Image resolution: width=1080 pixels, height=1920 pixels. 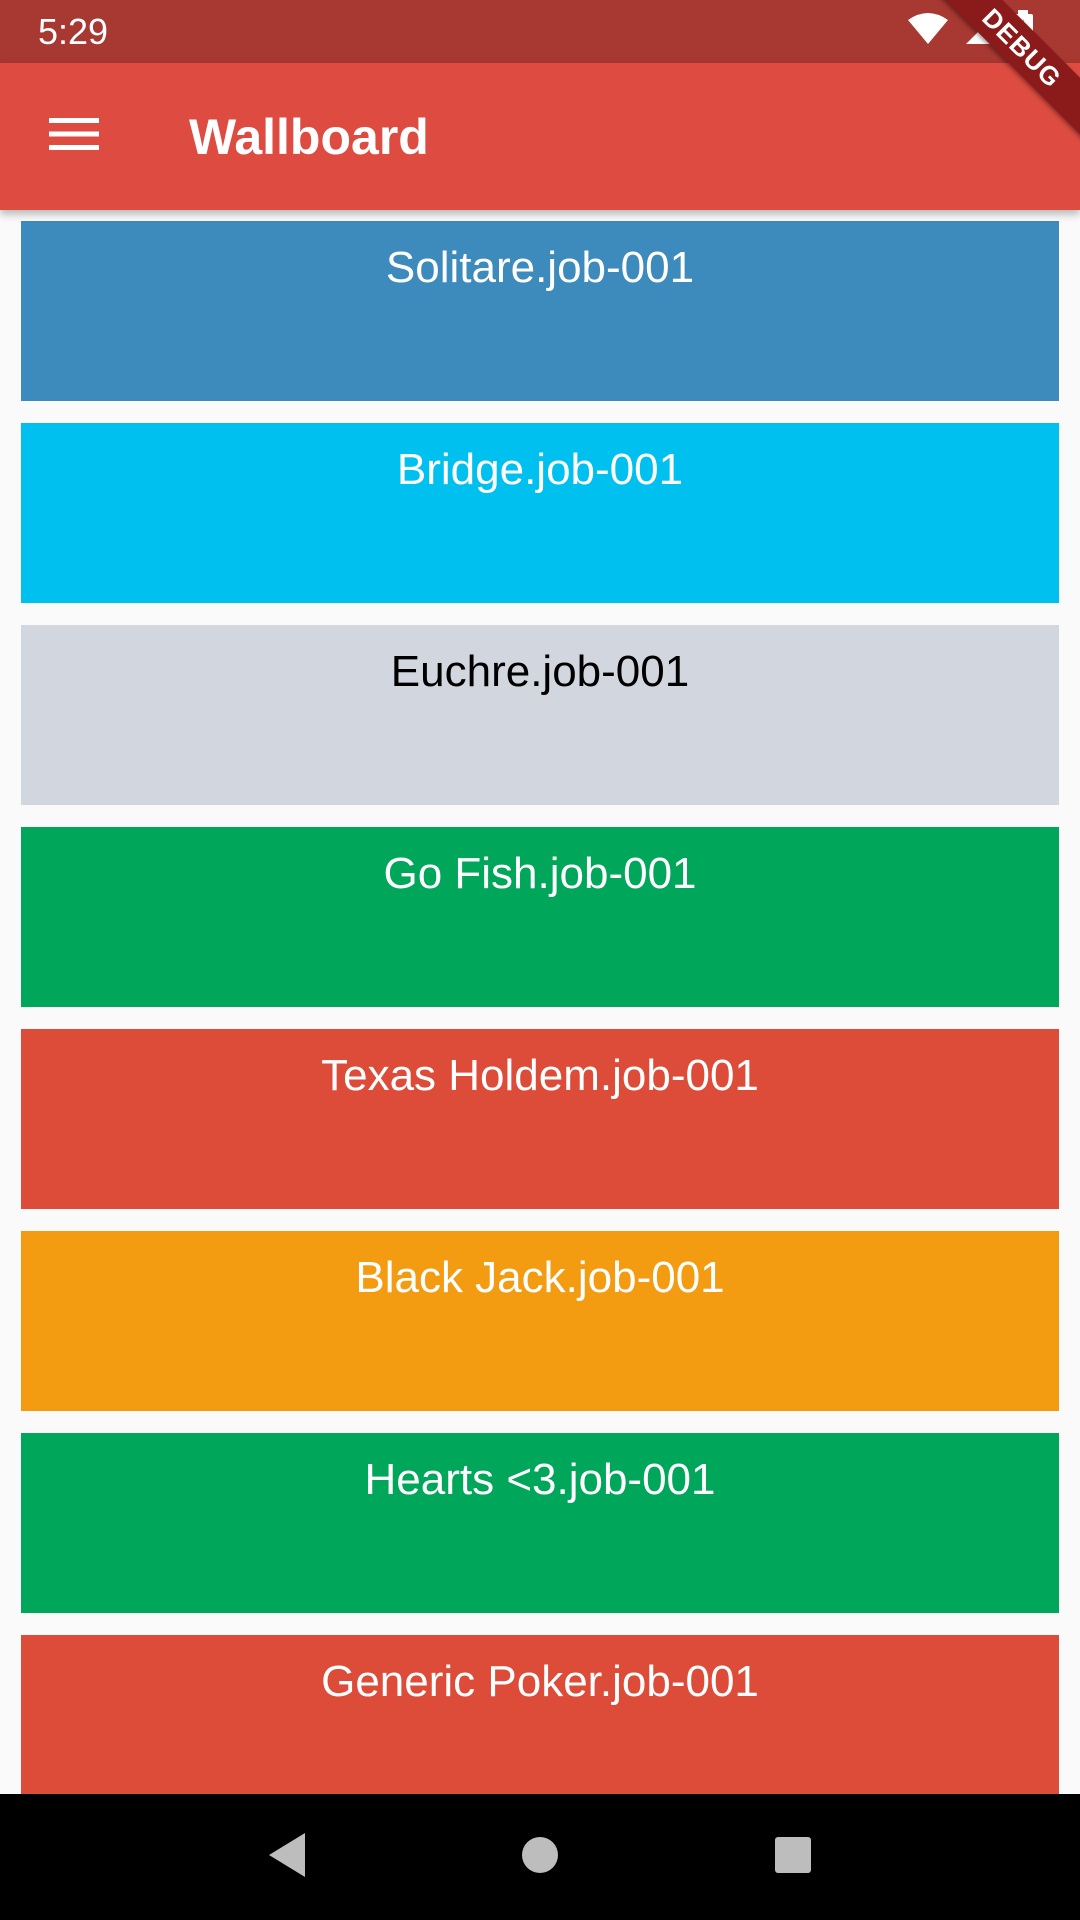 What do you see at coordinates (540, 1119) in the screenshot?
I see `job-tile: Texas Holdem.job-001` at bounding box center [540, 1119].